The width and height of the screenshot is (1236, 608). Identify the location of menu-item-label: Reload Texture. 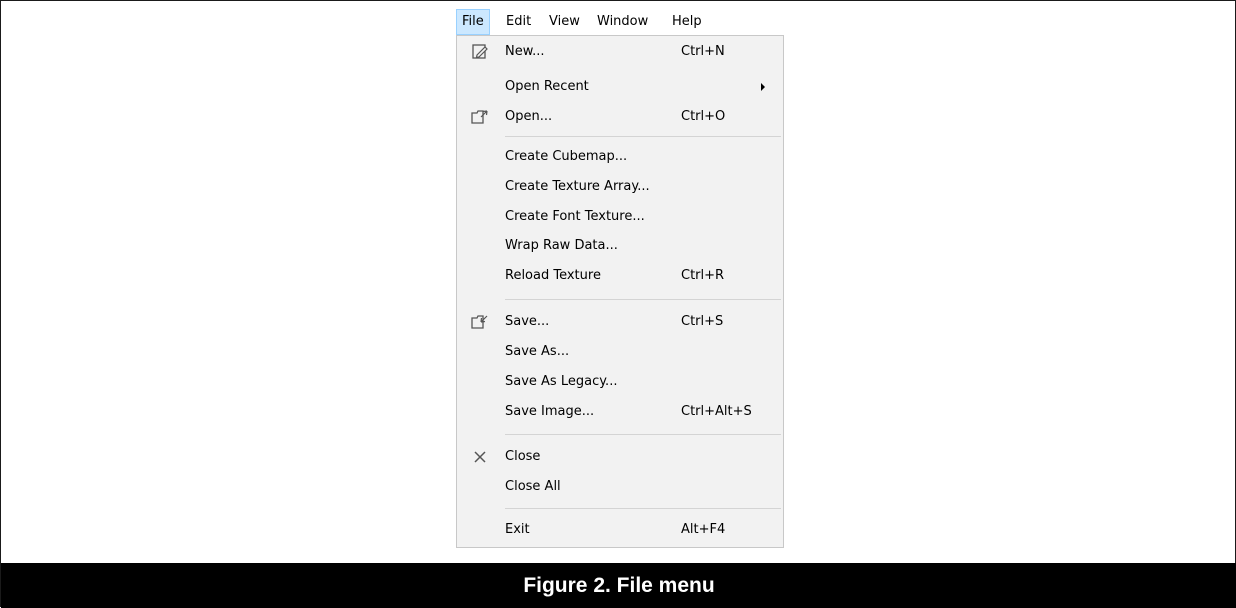
(553, 275).